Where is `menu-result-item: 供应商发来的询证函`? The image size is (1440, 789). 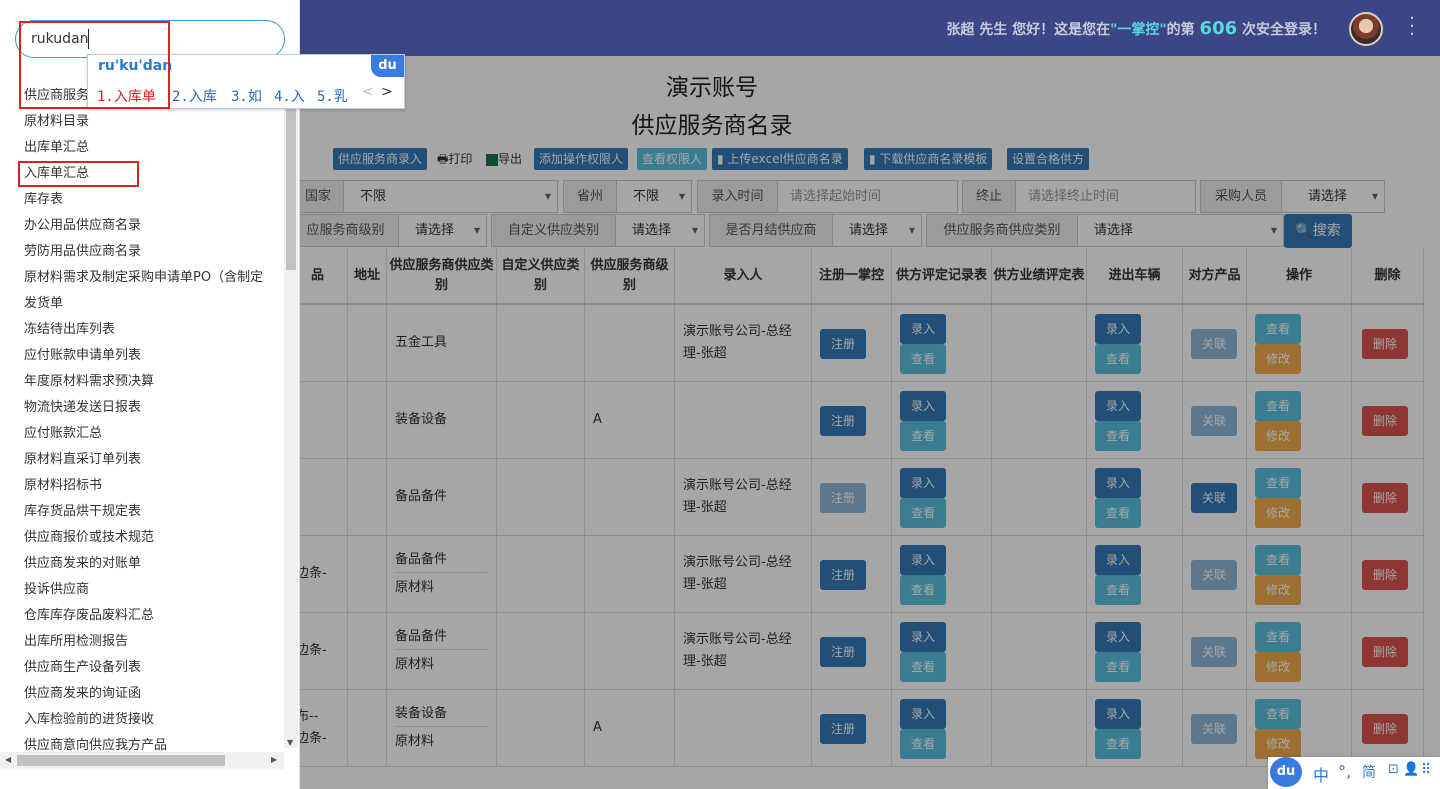 menu-result-item: 供应商发来的询证函 is located at coordinates (153, 691).